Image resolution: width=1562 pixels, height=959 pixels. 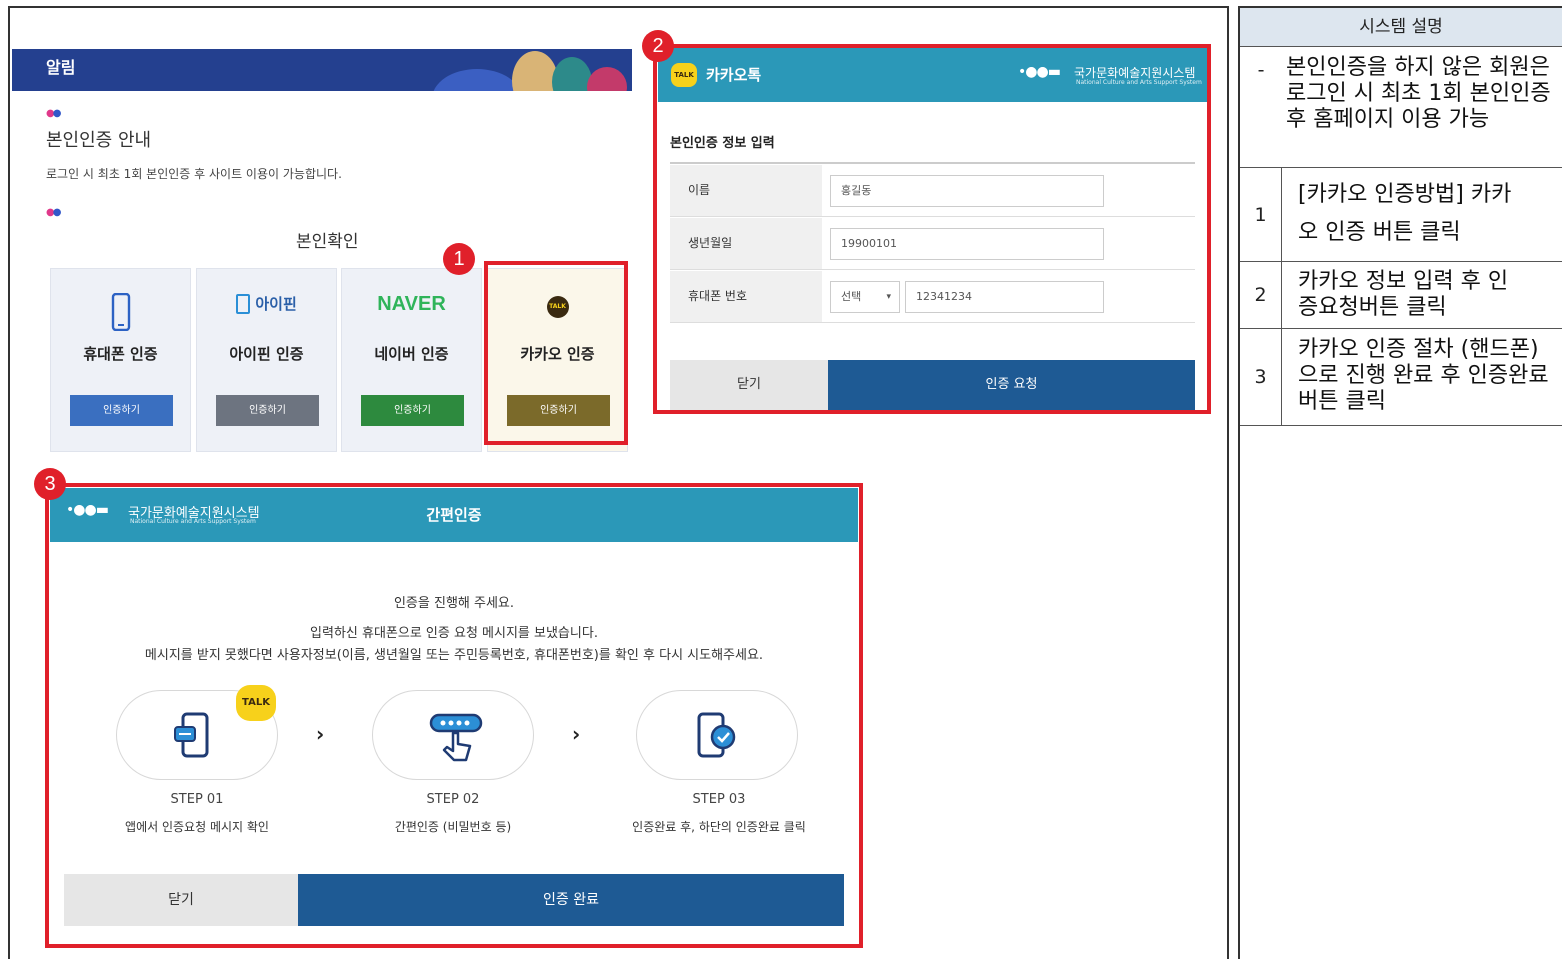 What do you see at coordinates (412, 410) in the screenshot?
I see `naver-auth-button: 인증하기` at bounding box center [412, 410].